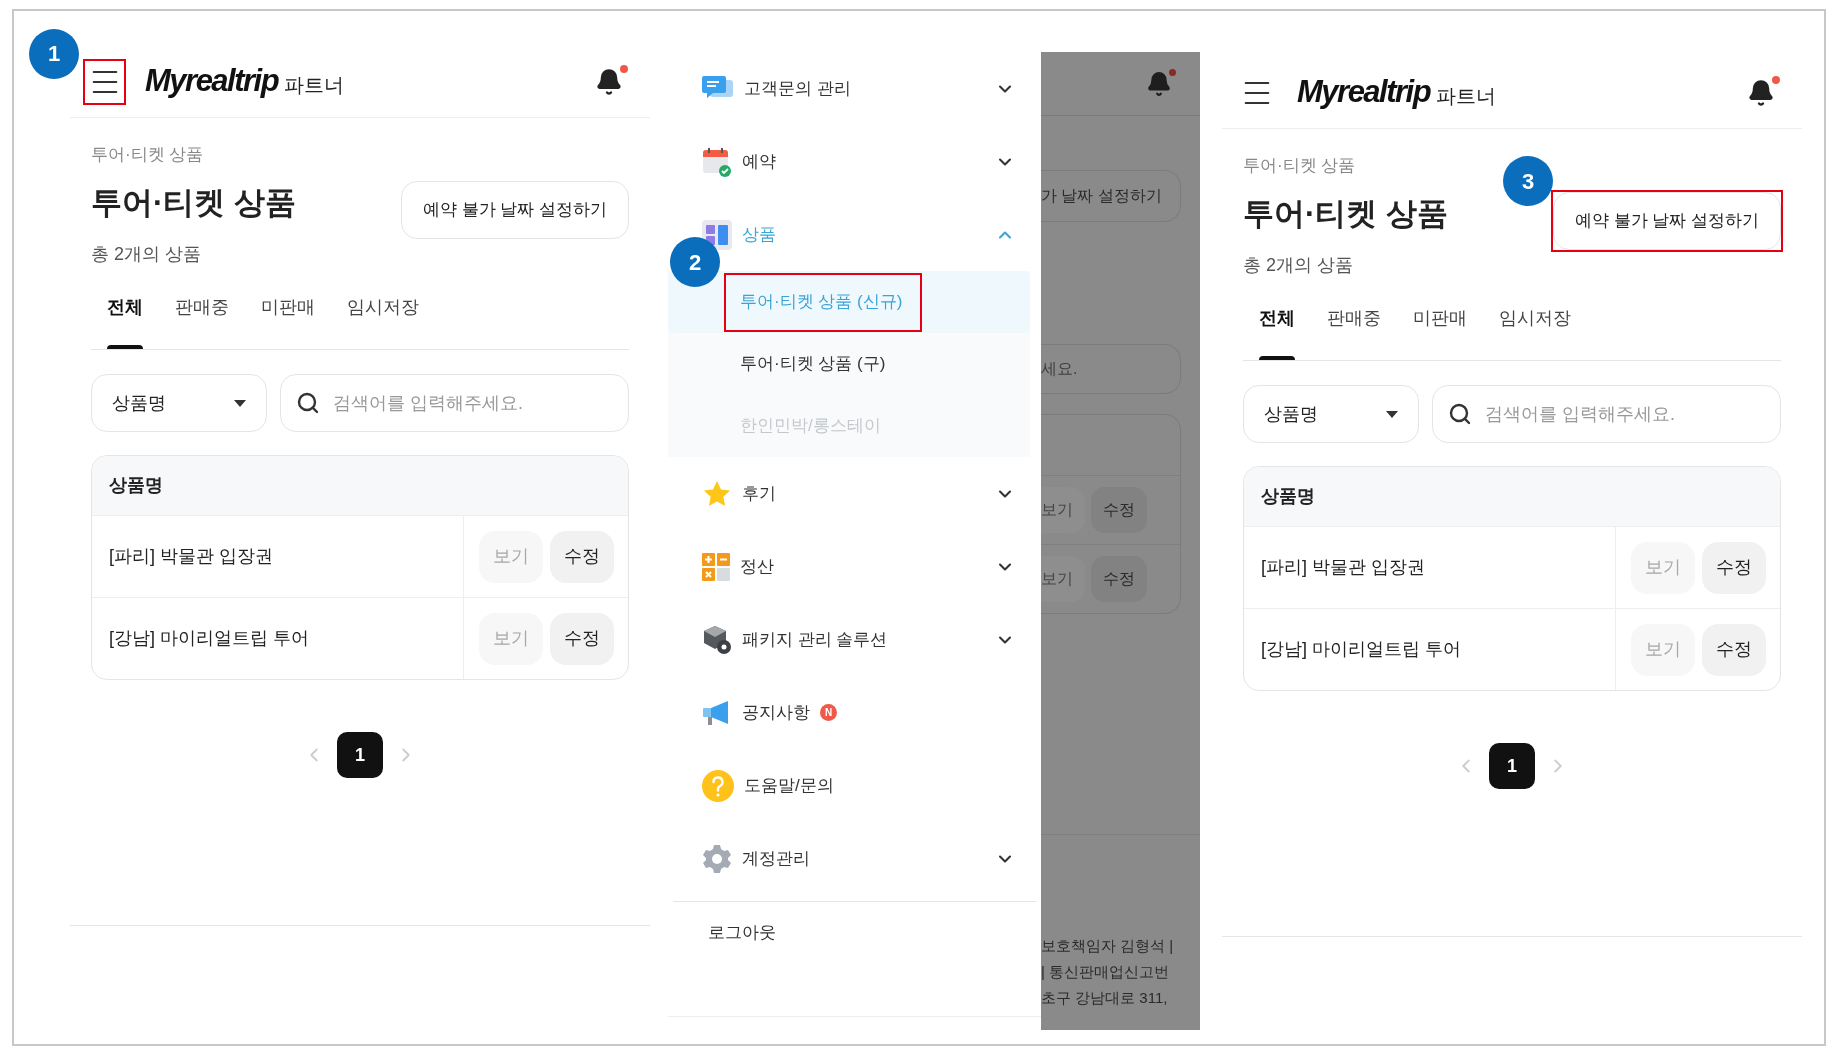 This screenshot has height=1055, width=1835. I want to click on step-badge: 1, so click(54, 53).